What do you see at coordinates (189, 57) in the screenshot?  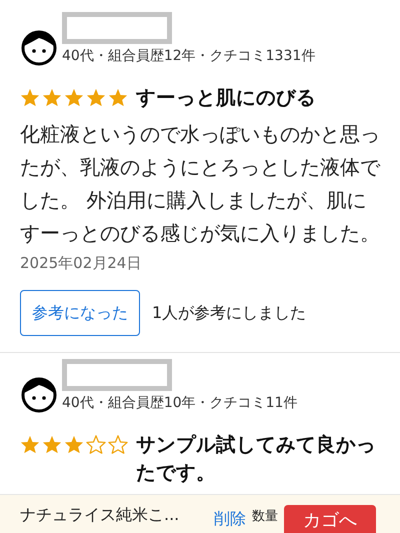 I see `reviewer-meta: 40代・組合員歴12年・クチコミ1331件` at bounding box center [189, 57].